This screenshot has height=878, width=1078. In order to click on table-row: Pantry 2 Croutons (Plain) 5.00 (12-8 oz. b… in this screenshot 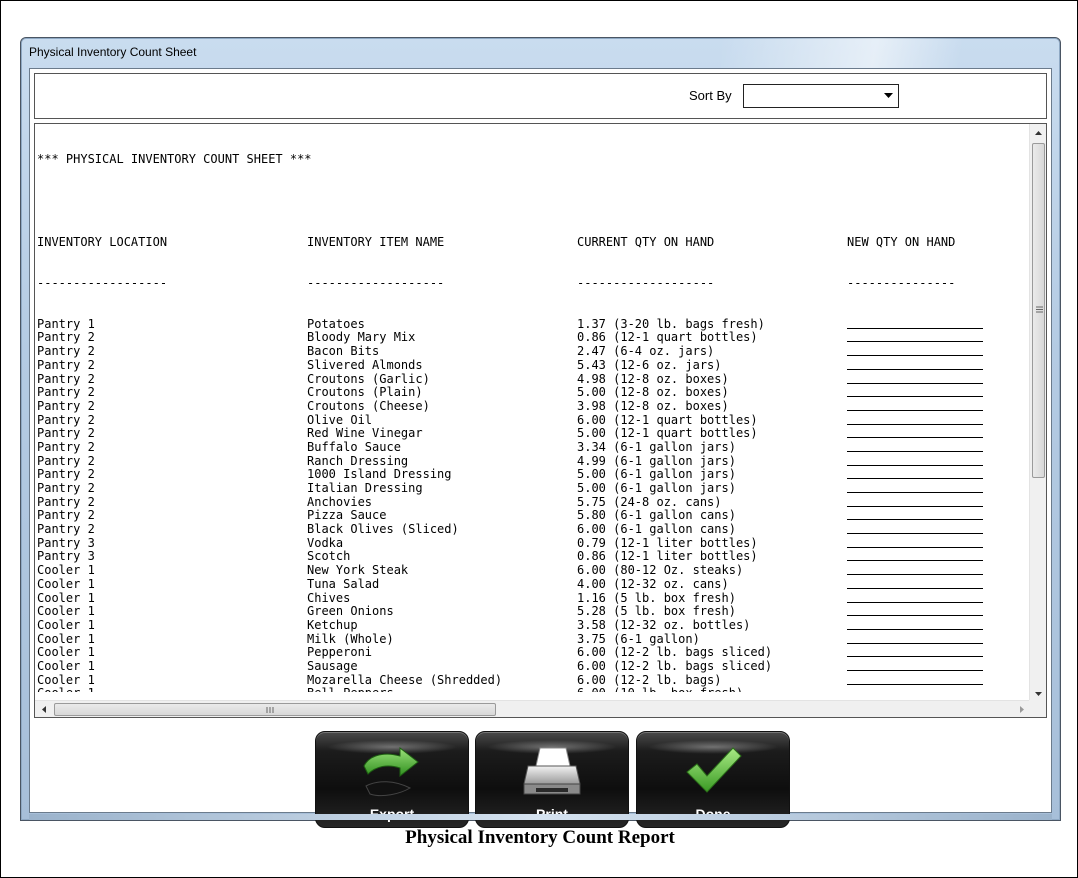, I will do `click(530, 393)`.